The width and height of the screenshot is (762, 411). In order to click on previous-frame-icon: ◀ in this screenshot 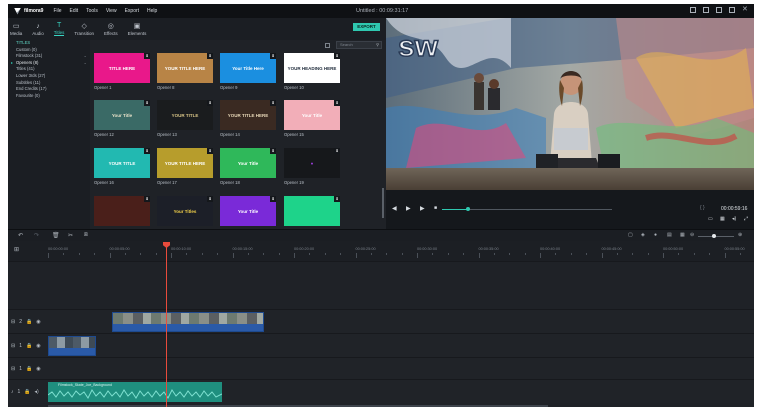, I will do `click(394, 208)`.